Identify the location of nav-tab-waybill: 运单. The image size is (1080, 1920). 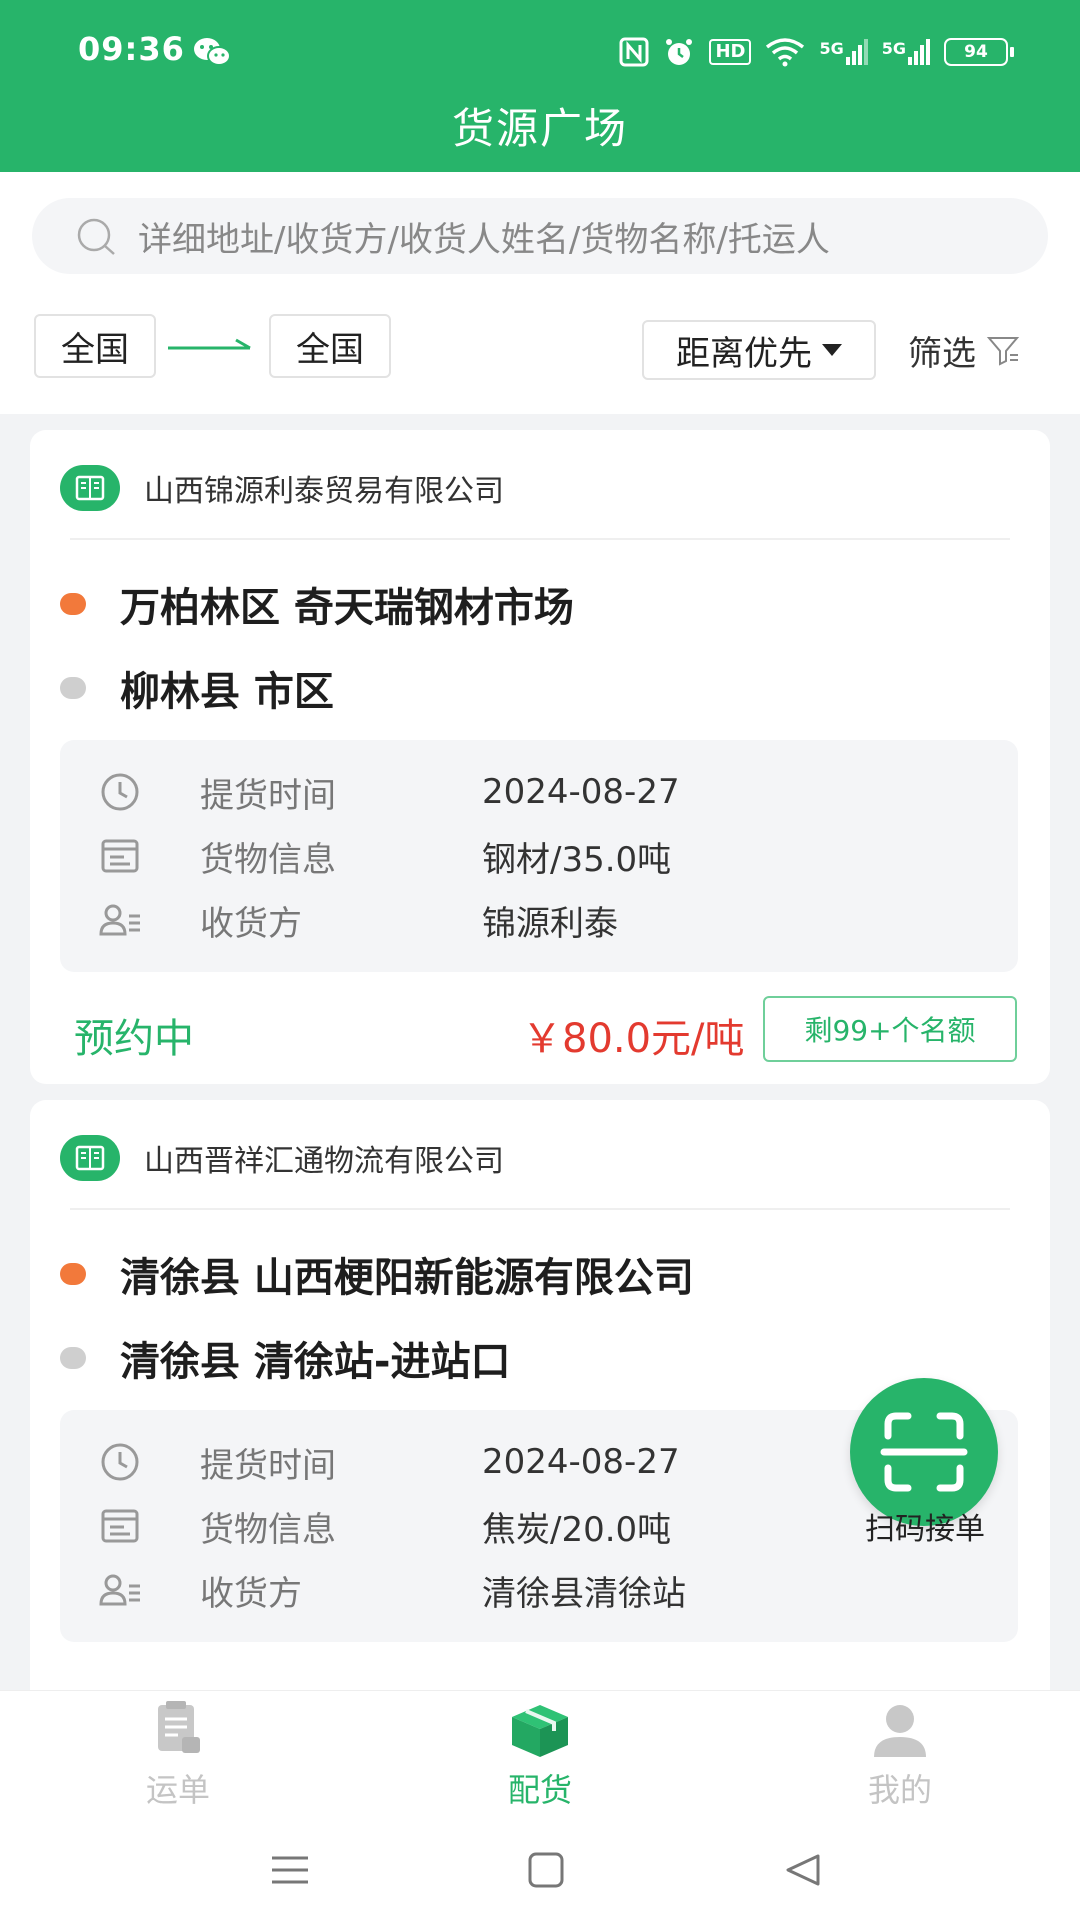
(178, 1756).